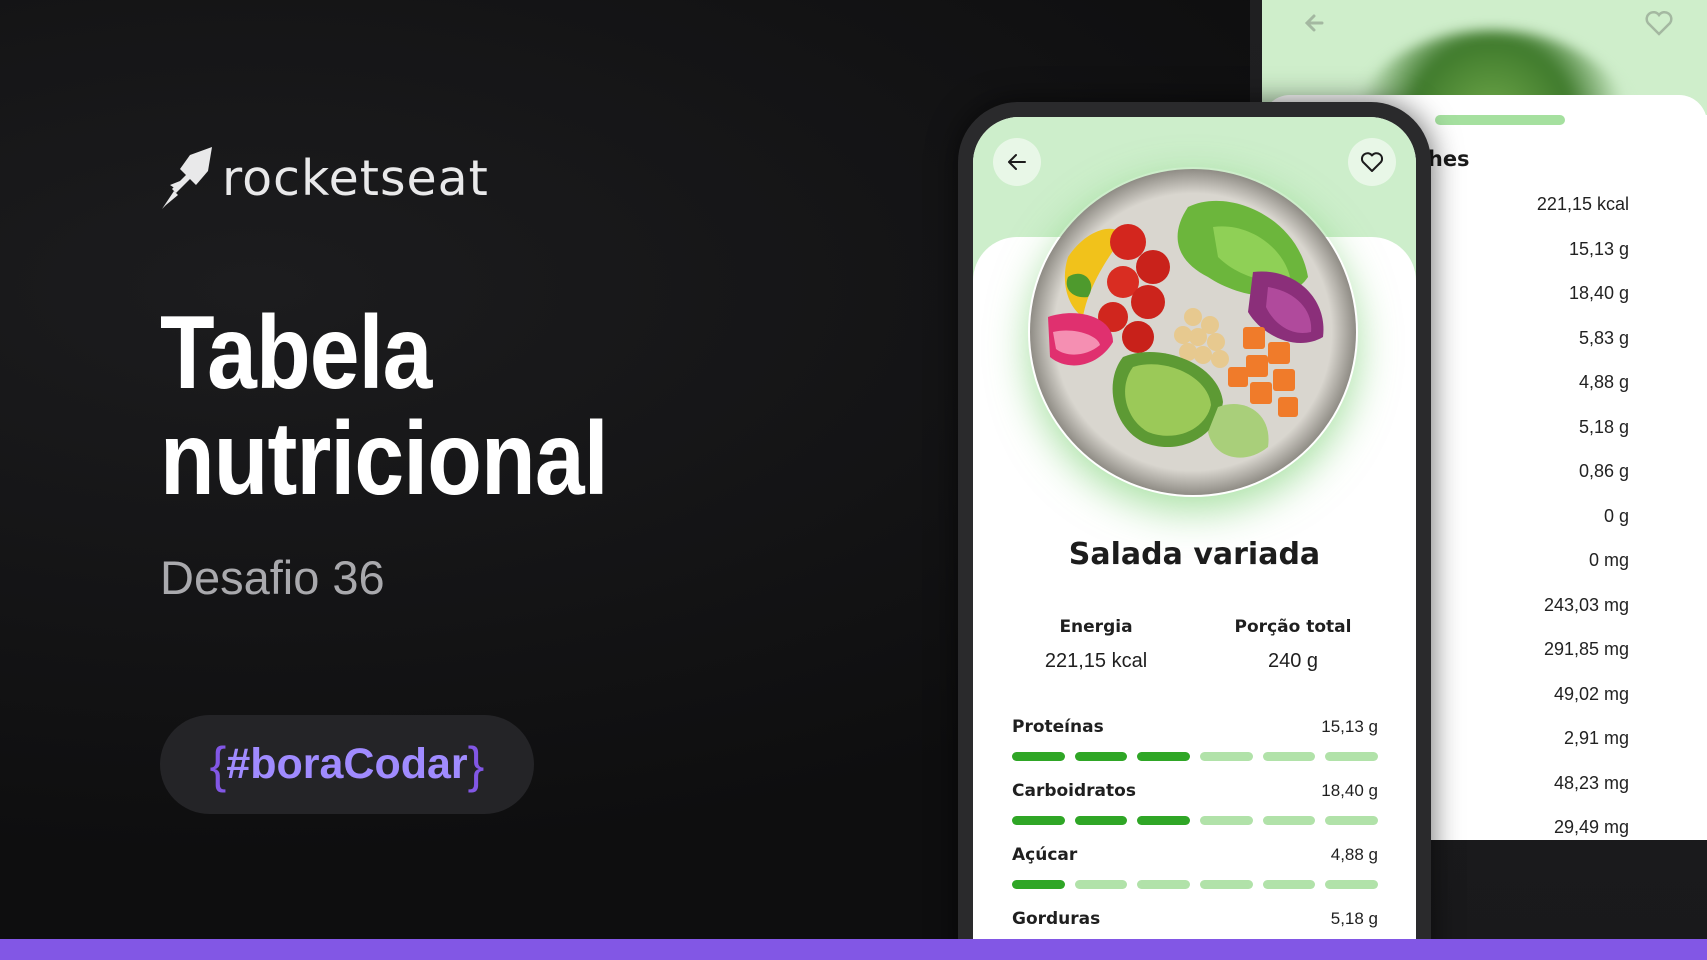  I want to click on nutrient-value: 5,18 g, so click(1354, 918).